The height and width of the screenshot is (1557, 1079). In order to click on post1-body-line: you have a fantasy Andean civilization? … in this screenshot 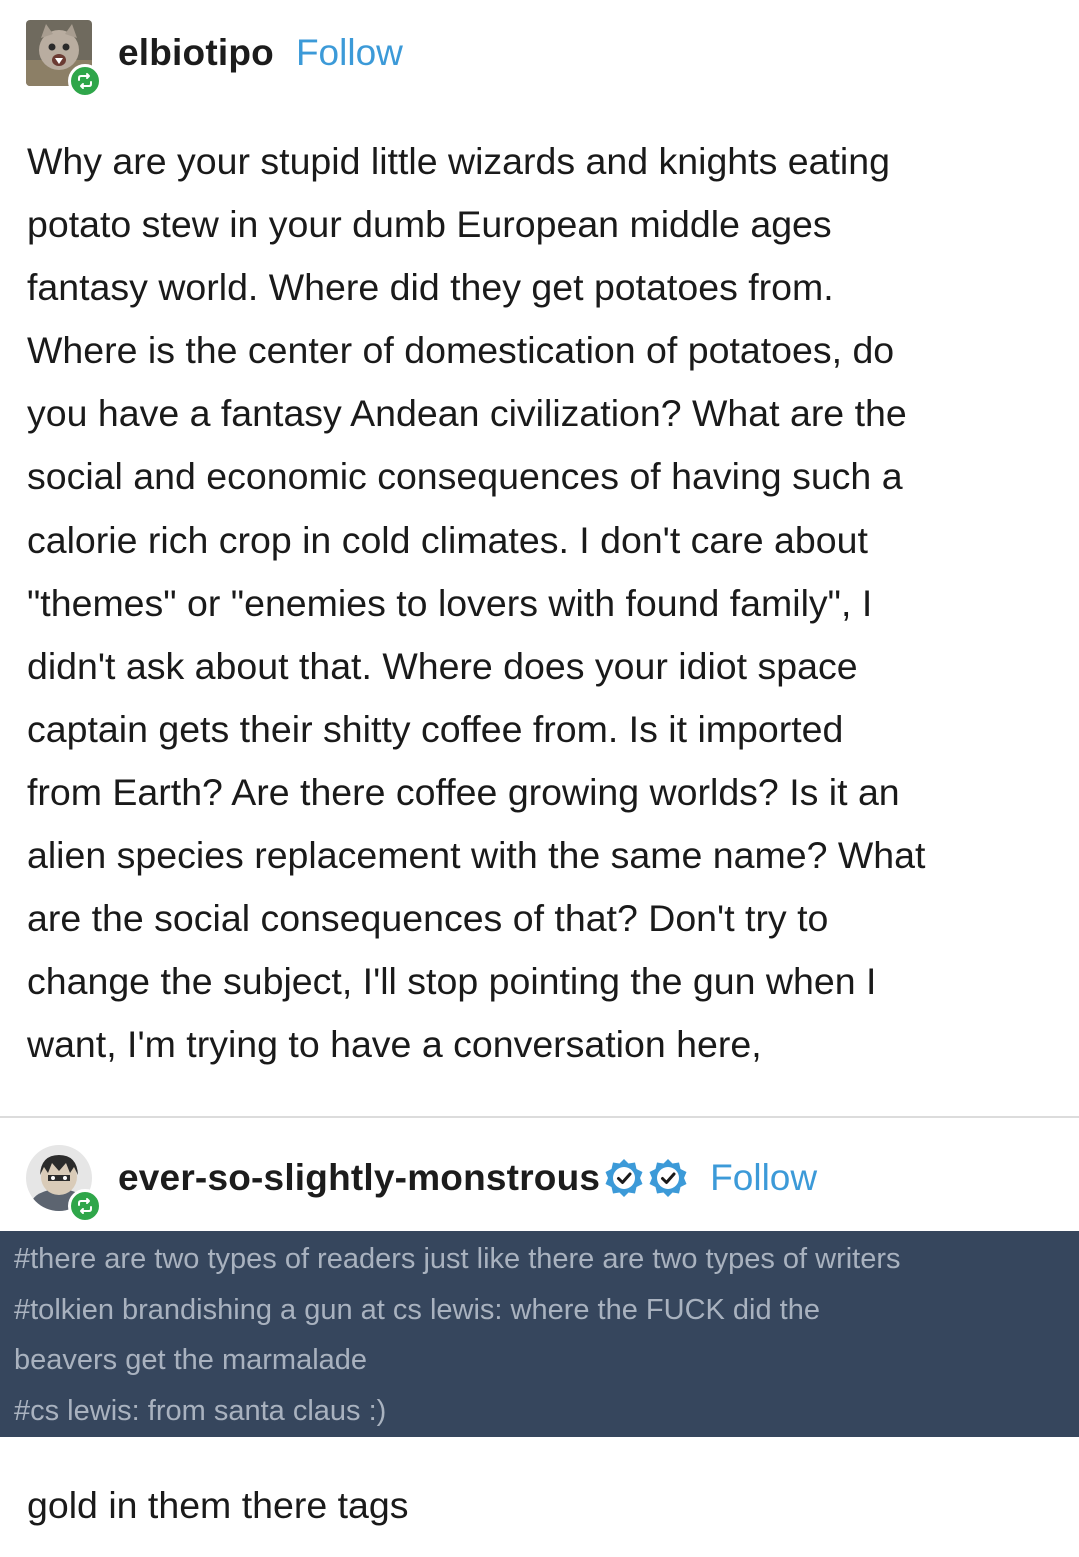, I will do `click(467, 413)`.